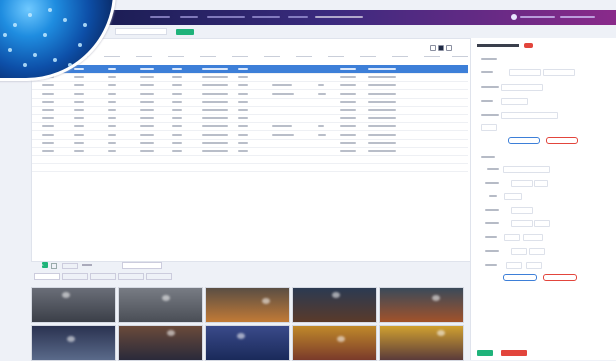 The height and width of the screenshot is (361, 616). Describe the element at coordinates (142, 265) in the screenshot. I see `page-size-select` at that location.